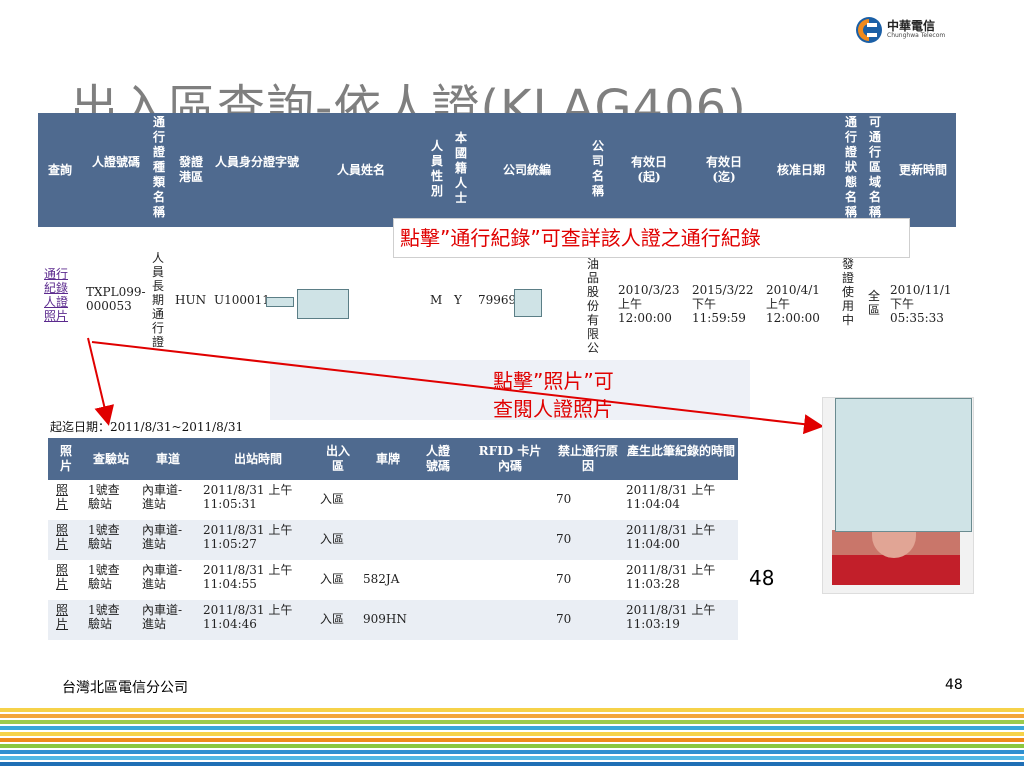 Image resolution: width=1024 pixels, height=768 pixels. What do you see at coordinates (680, 451) in the screenshot?
I see `bth-record-time: 產生此筆紀錄的時間` at bounding box center [680, 451].